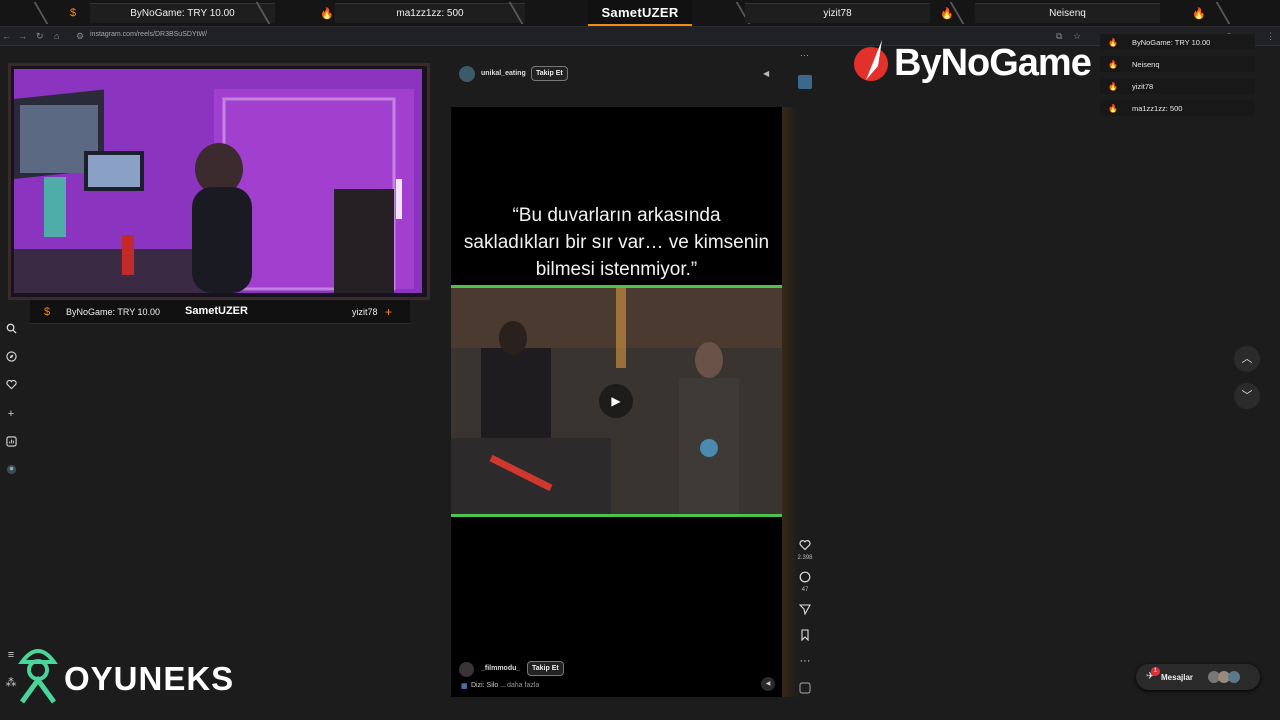 This screenshot has width=1280, height=720. I want to click on reload-icon: ↻, so click(40, 36).